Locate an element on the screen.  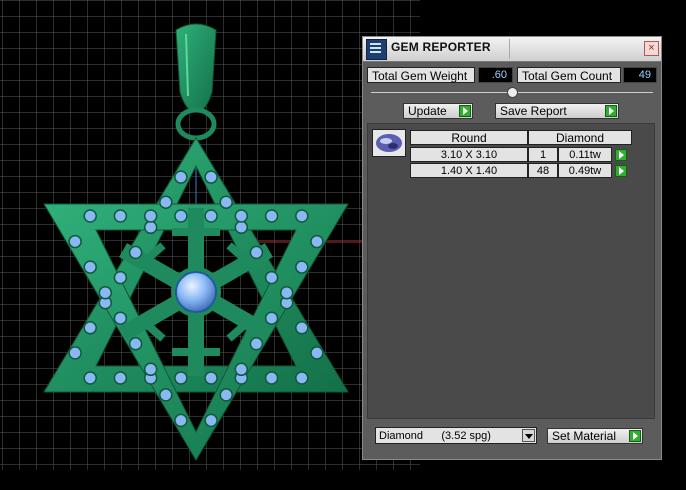
gem-reporter-app-icon is located at coordinates (376, 49).